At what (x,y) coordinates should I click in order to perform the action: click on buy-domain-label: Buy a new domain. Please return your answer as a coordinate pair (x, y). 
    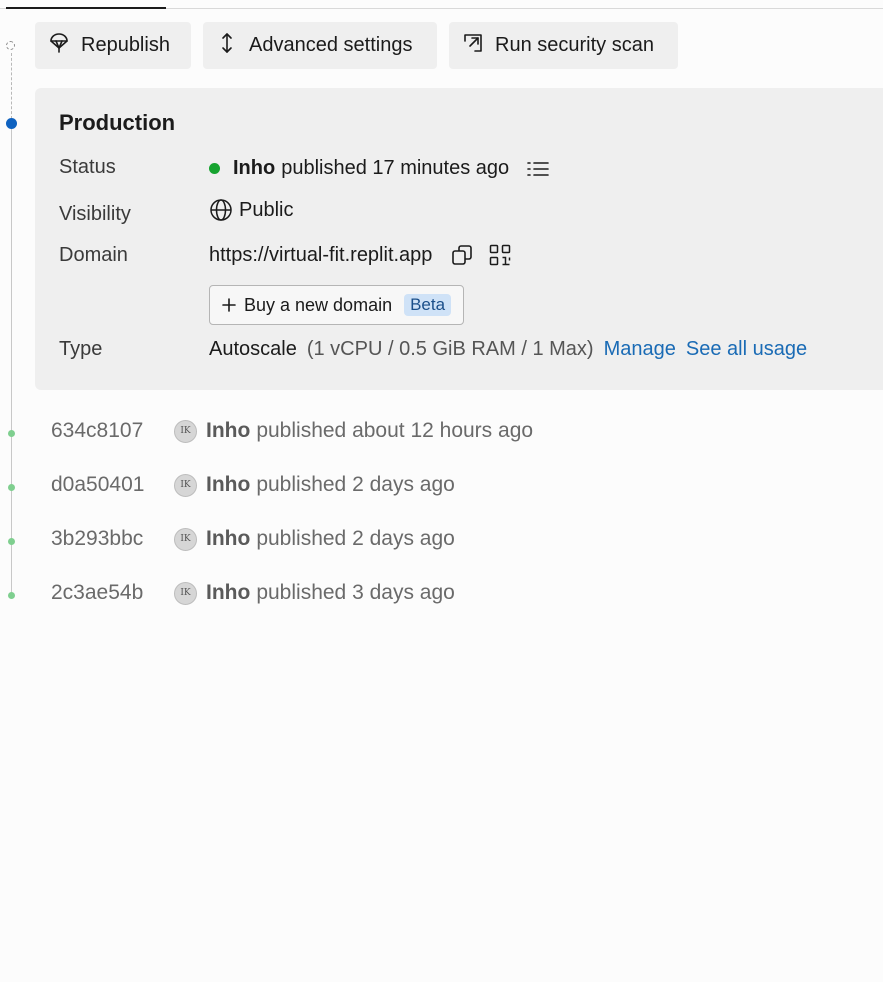
    Looking at the image, I should click on (318, 304).